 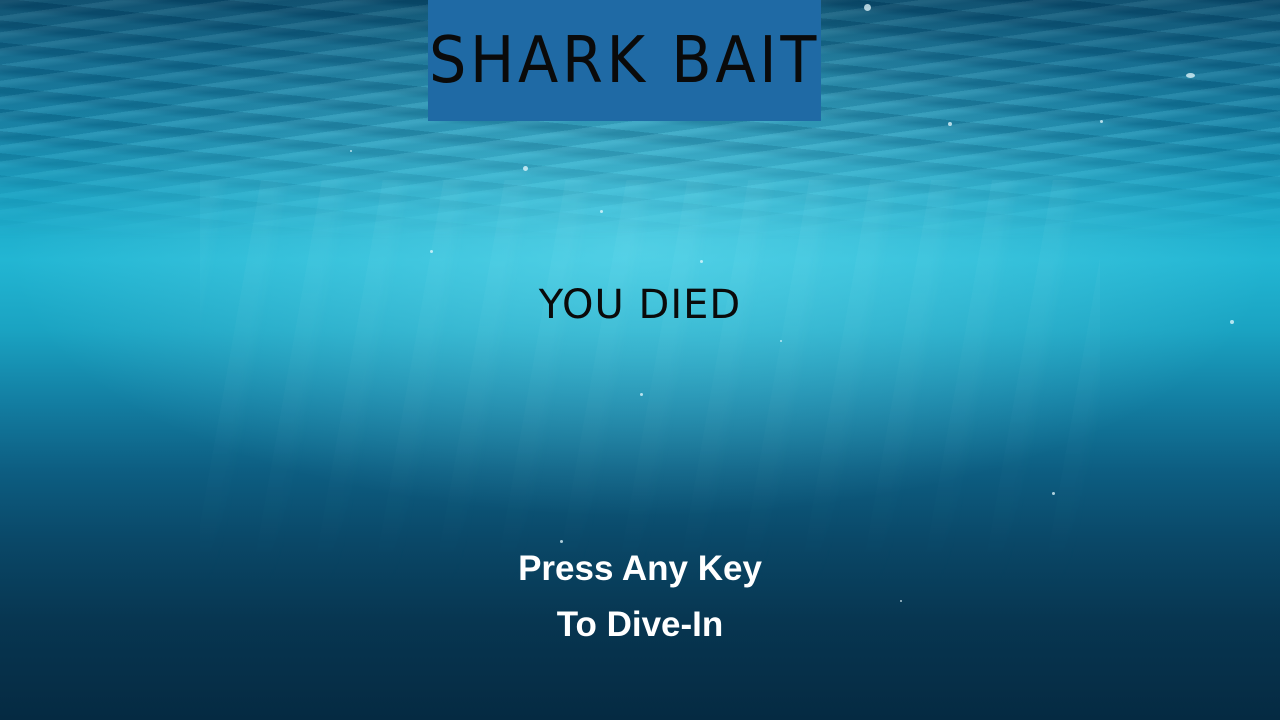 What do you see at coordinates (640, 305) in the screenshot?
I see `game-over-message: You Died` at bounding box center [640, 305].